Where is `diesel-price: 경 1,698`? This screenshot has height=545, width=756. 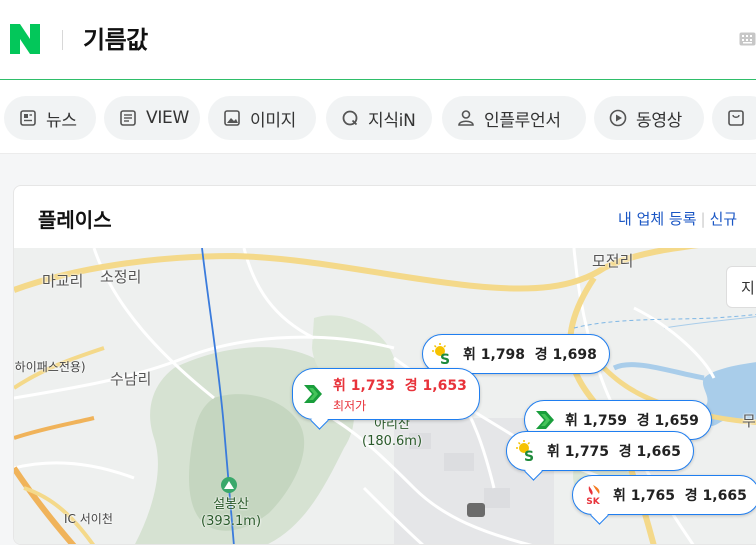 diesel-price: 경 1,698 is located at coordinates (565, 355).